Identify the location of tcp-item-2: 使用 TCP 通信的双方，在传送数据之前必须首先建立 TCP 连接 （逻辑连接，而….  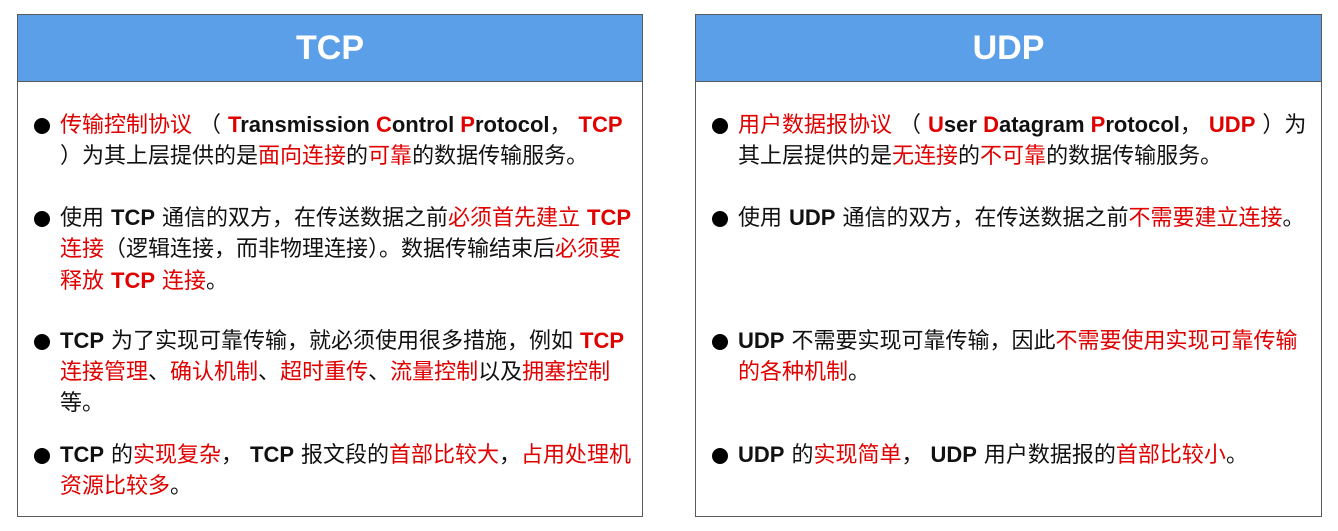
(333, 249).